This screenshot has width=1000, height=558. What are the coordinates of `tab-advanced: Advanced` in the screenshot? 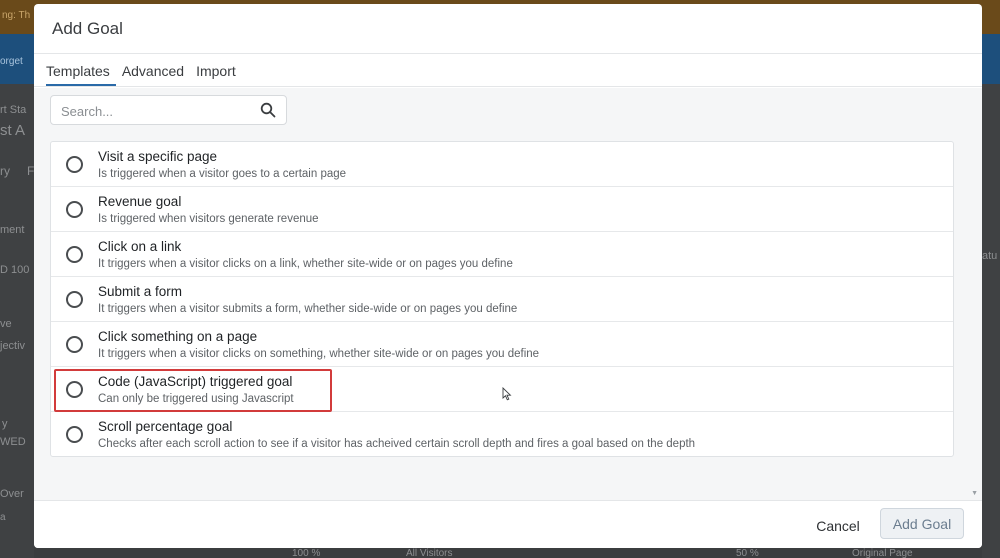 It's located at (156, 74).